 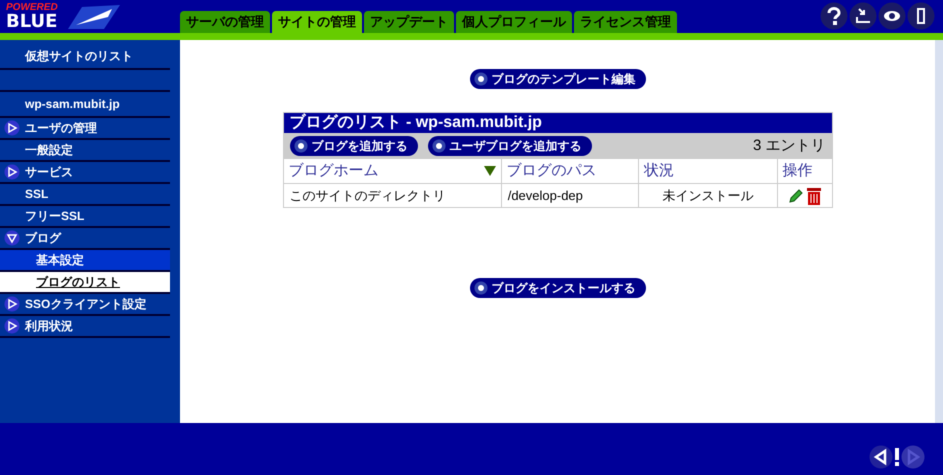 I want to click on eye-icon, so click(x=892, y=16).